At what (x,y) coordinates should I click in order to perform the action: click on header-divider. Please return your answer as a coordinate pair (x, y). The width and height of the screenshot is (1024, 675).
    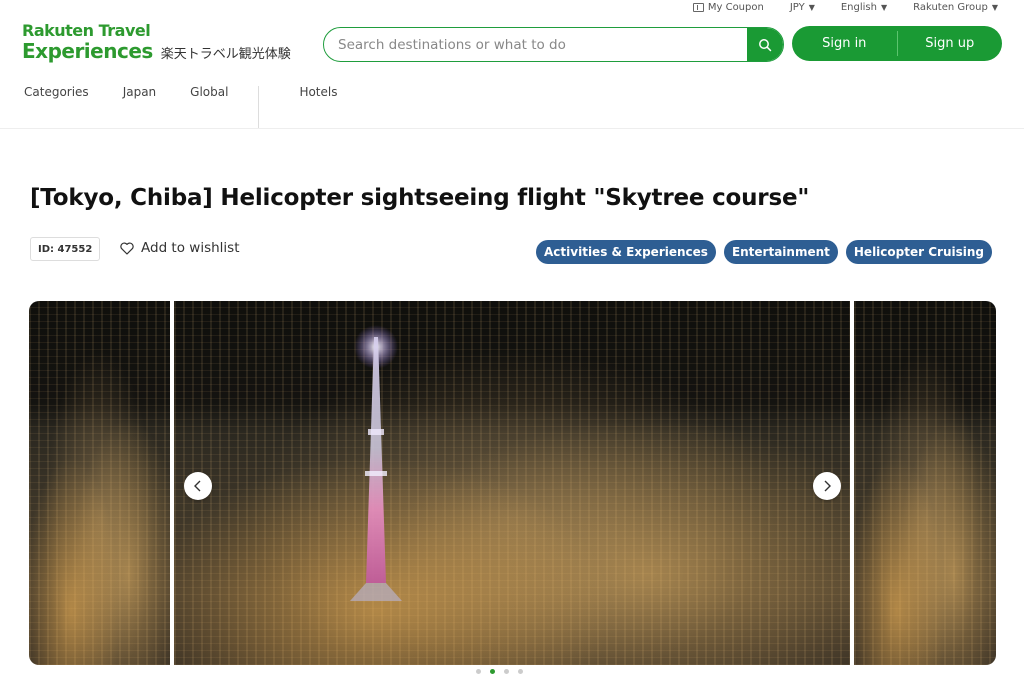
    Looking at the image, I should click on (512, 128).